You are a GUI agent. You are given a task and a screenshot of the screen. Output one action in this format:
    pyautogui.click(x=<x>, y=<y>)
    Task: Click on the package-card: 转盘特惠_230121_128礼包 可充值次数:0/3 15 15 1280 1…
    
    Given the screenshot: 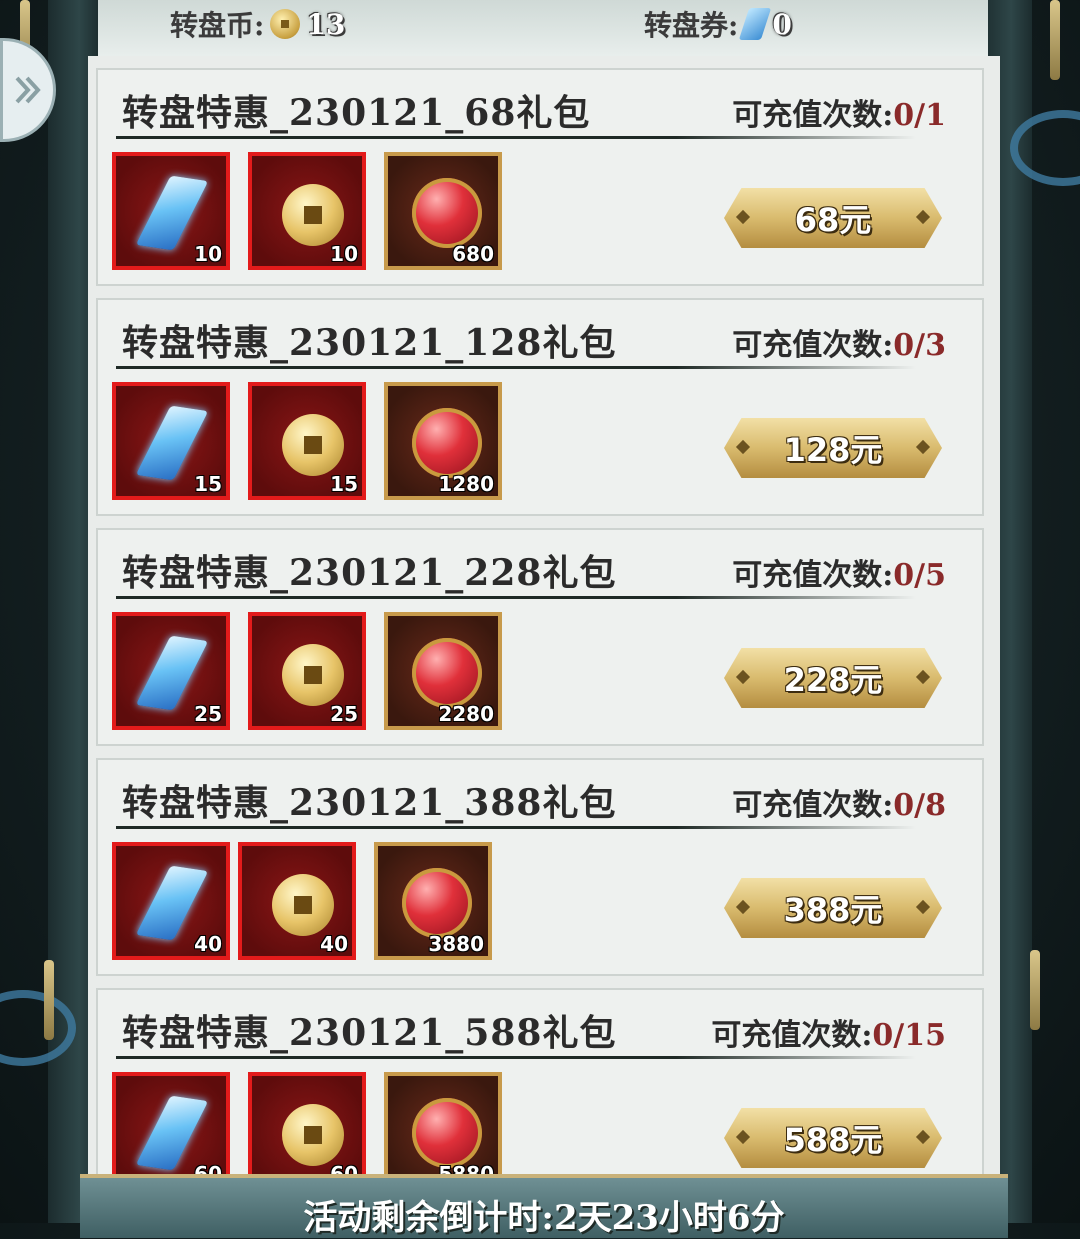 What is the action you would take?
    pyautogui.click(x=540, y=407)
    